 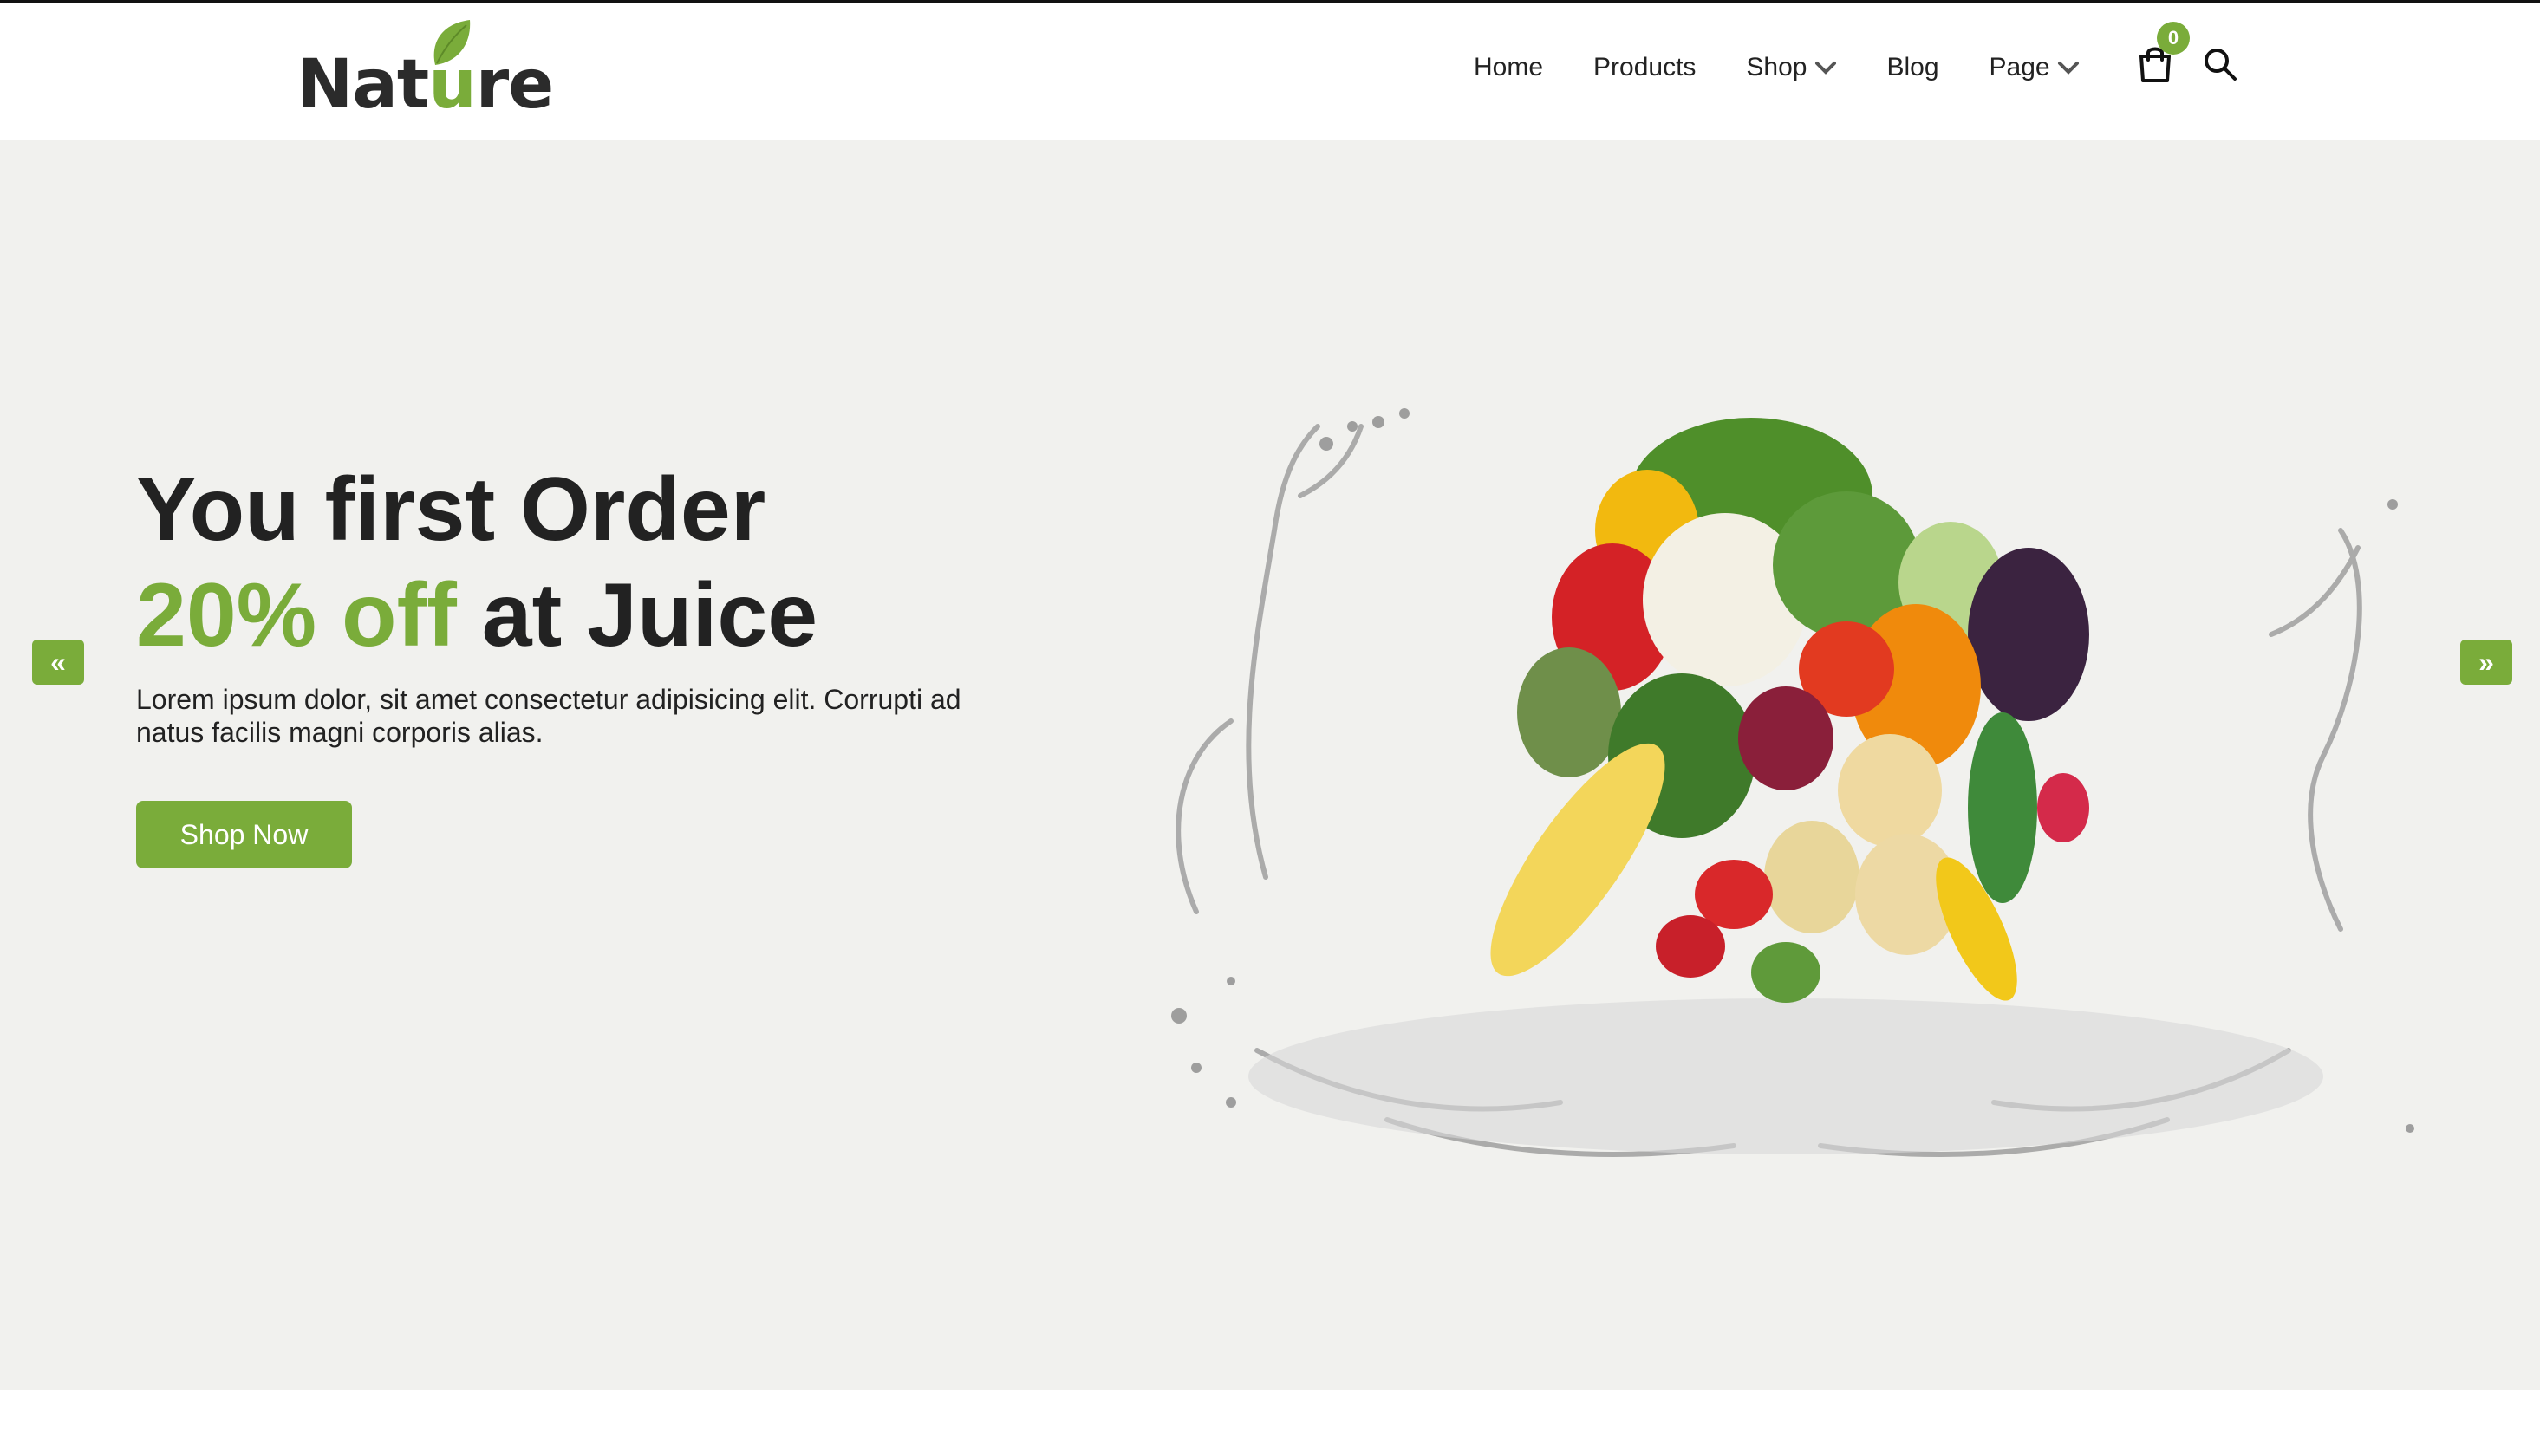 I want to click on site-header: Nature Home Products Shop Blog Page 0, so click(x=1270, y=71).